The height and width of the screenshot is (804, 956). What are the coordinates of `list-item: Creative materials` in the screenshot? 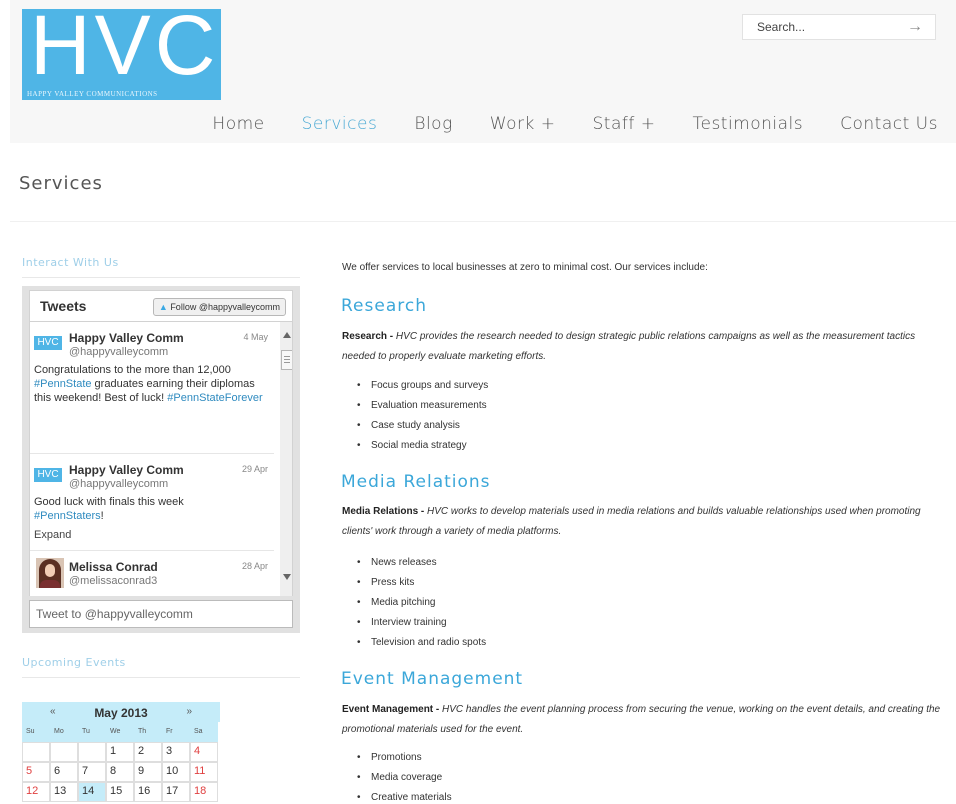 It's located at (404, 797).